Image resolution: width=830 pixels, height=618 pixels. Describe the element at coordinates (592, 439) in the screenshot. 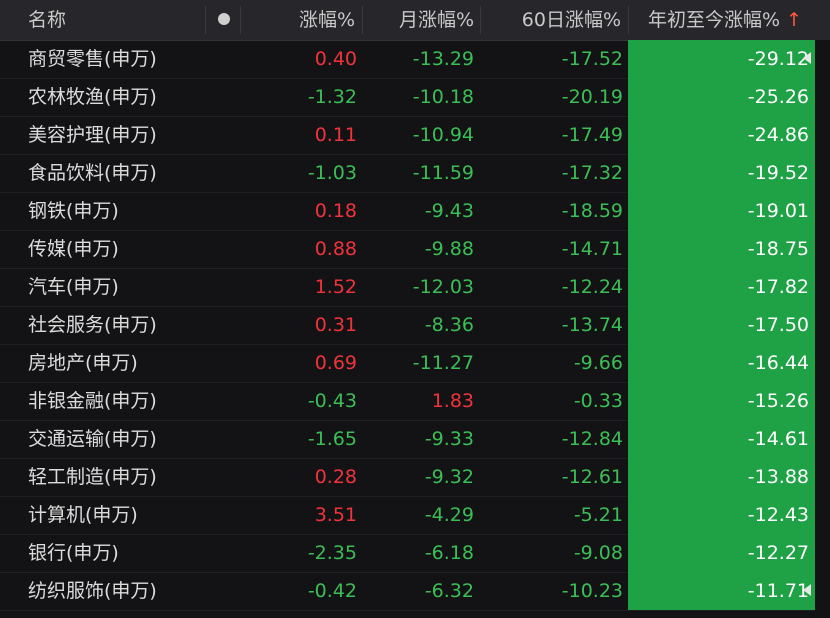

I see `sixty-day-change-percent: -12.84` at that location.